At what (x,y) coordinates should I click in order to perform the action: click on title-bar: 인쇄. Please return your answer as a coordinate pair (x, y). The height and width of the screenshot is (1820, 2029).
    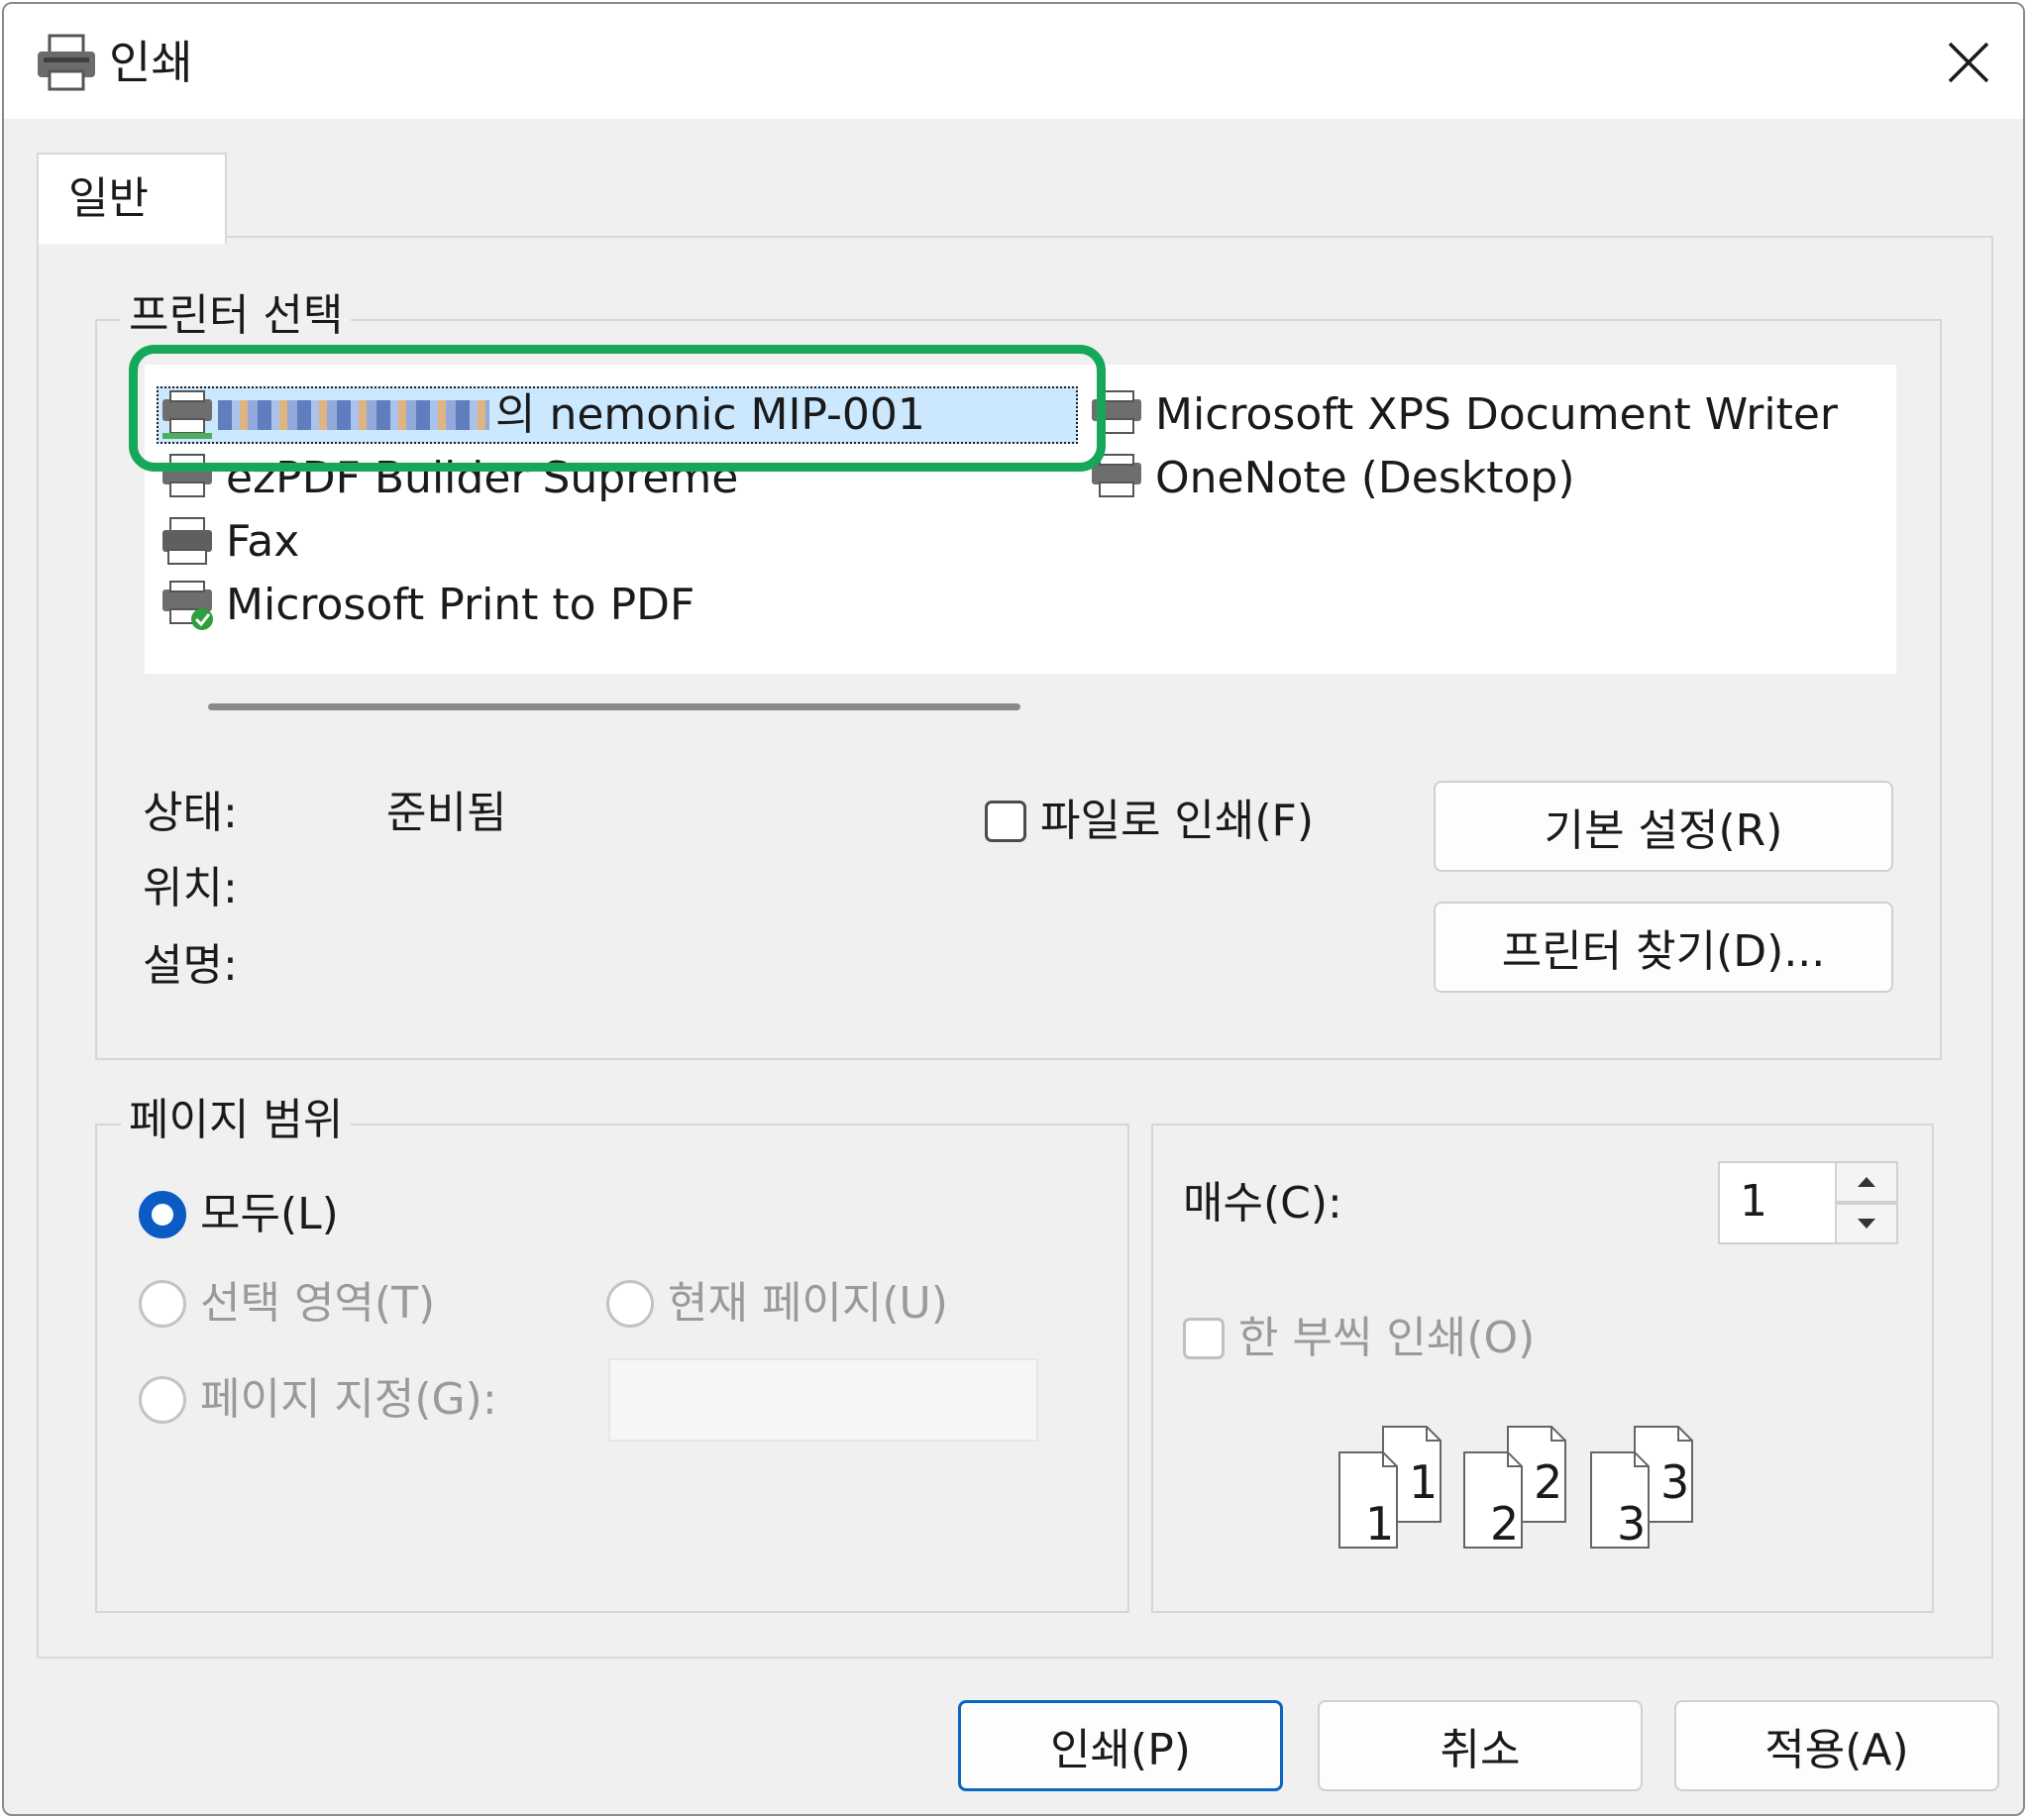
    Looking at the image, I should click on (1014, 61).